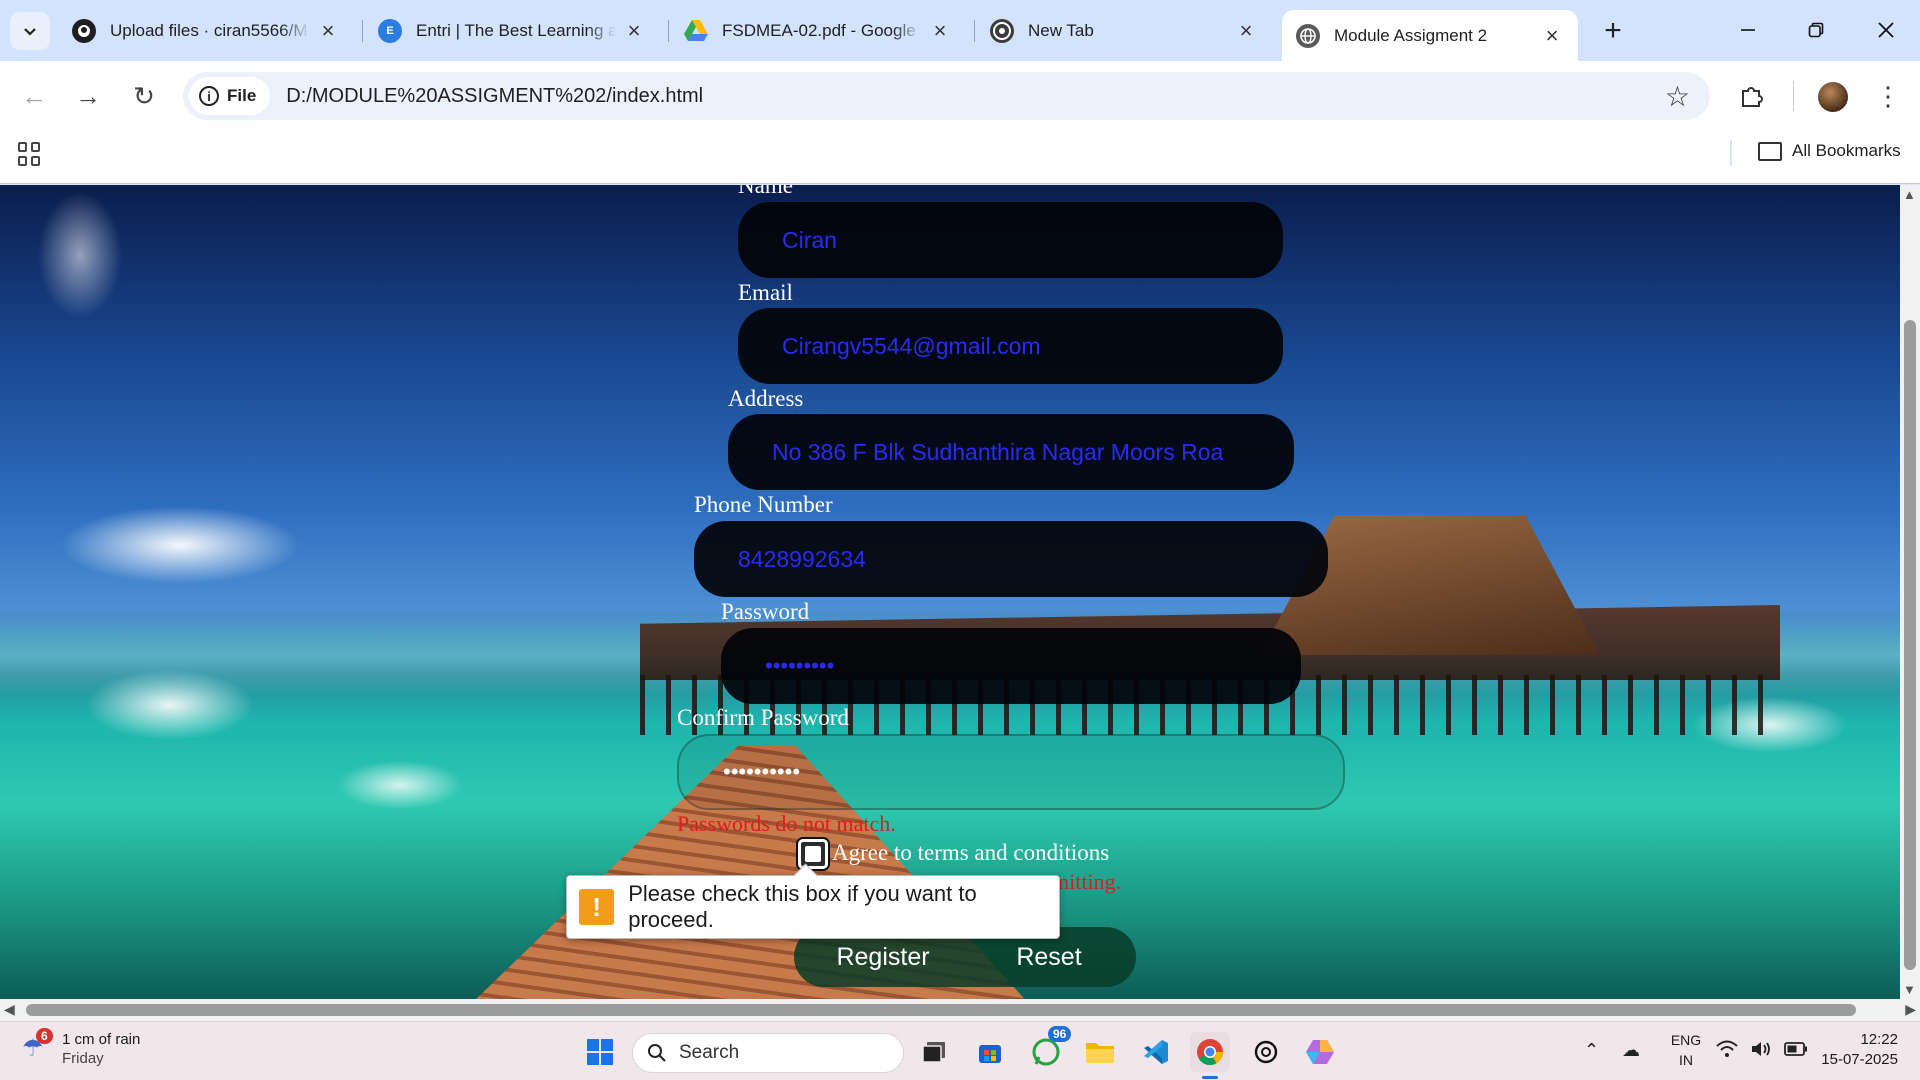  I want to click on bookmarks-bar, so click(960, 157).